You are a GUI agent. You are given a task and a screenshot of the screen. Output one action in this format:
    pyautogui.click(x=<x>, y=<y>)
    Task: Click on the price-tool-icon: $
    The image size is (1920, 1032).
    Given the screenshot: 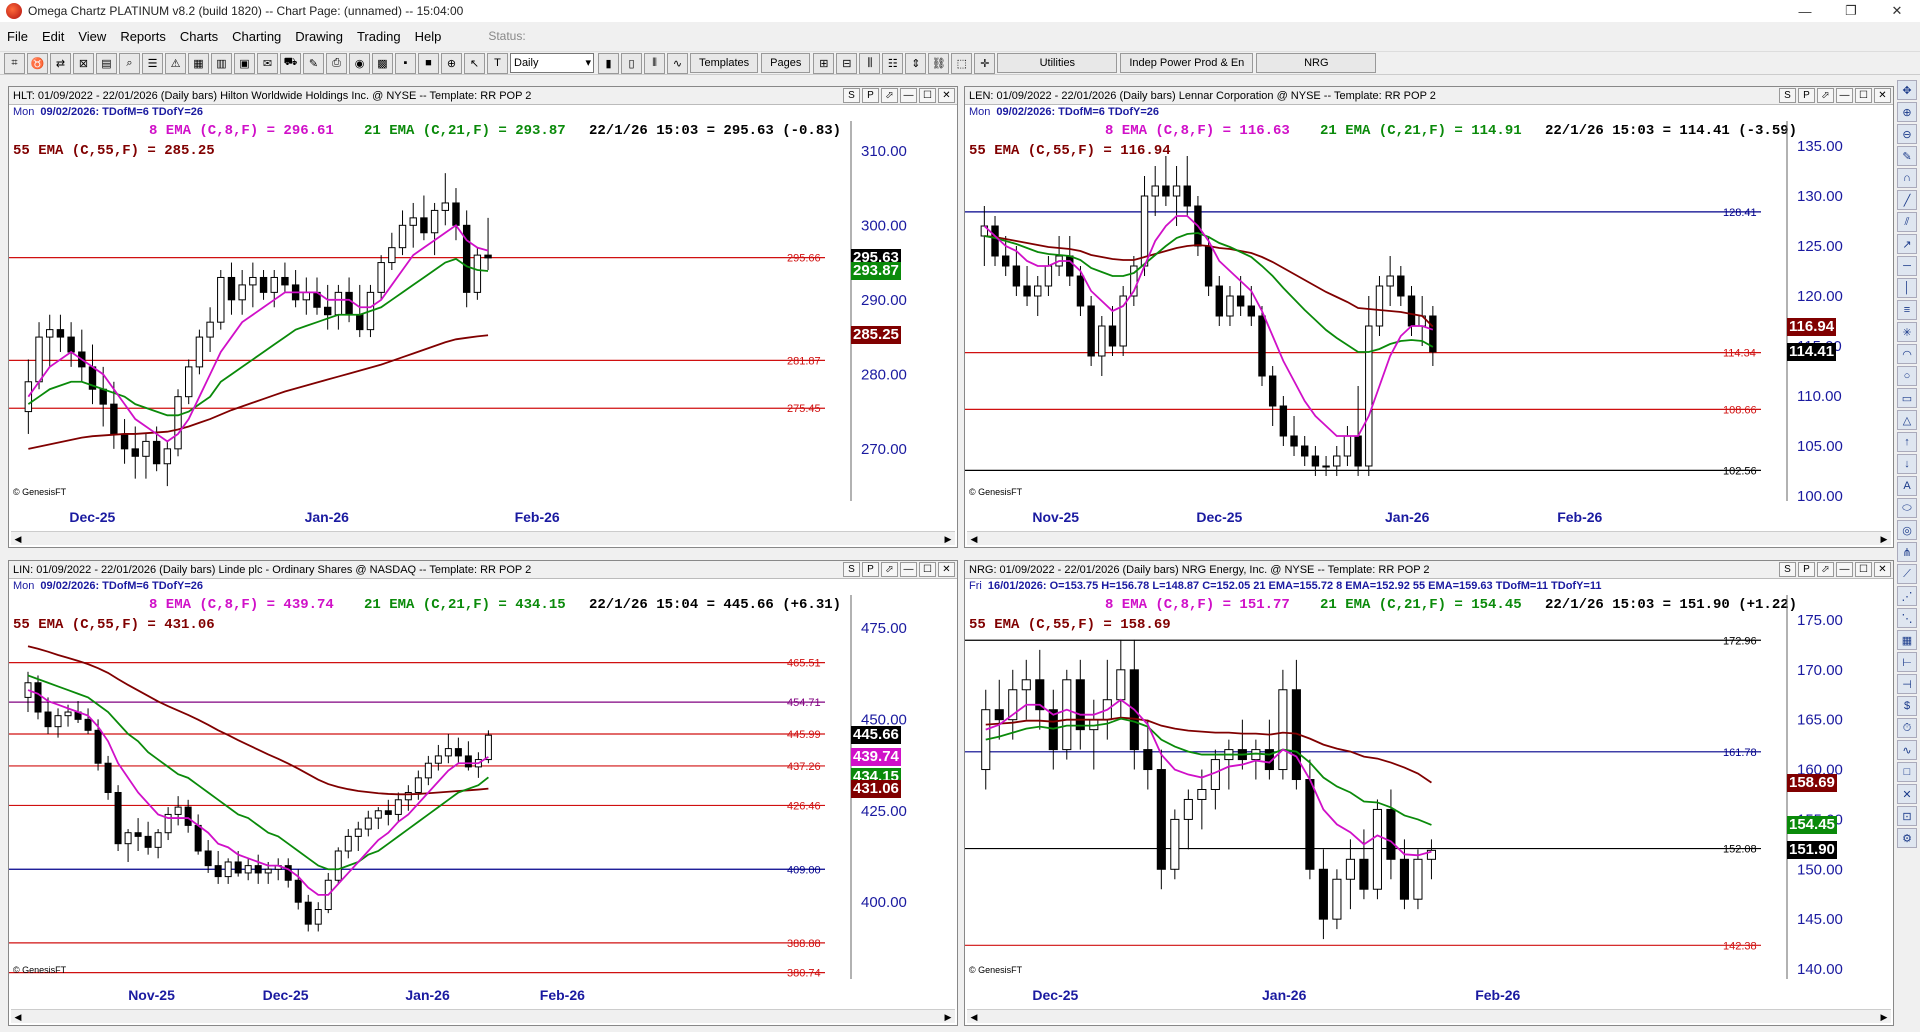 What is the action you would take?
    pyautogui.click(x=1907, y=706)
    